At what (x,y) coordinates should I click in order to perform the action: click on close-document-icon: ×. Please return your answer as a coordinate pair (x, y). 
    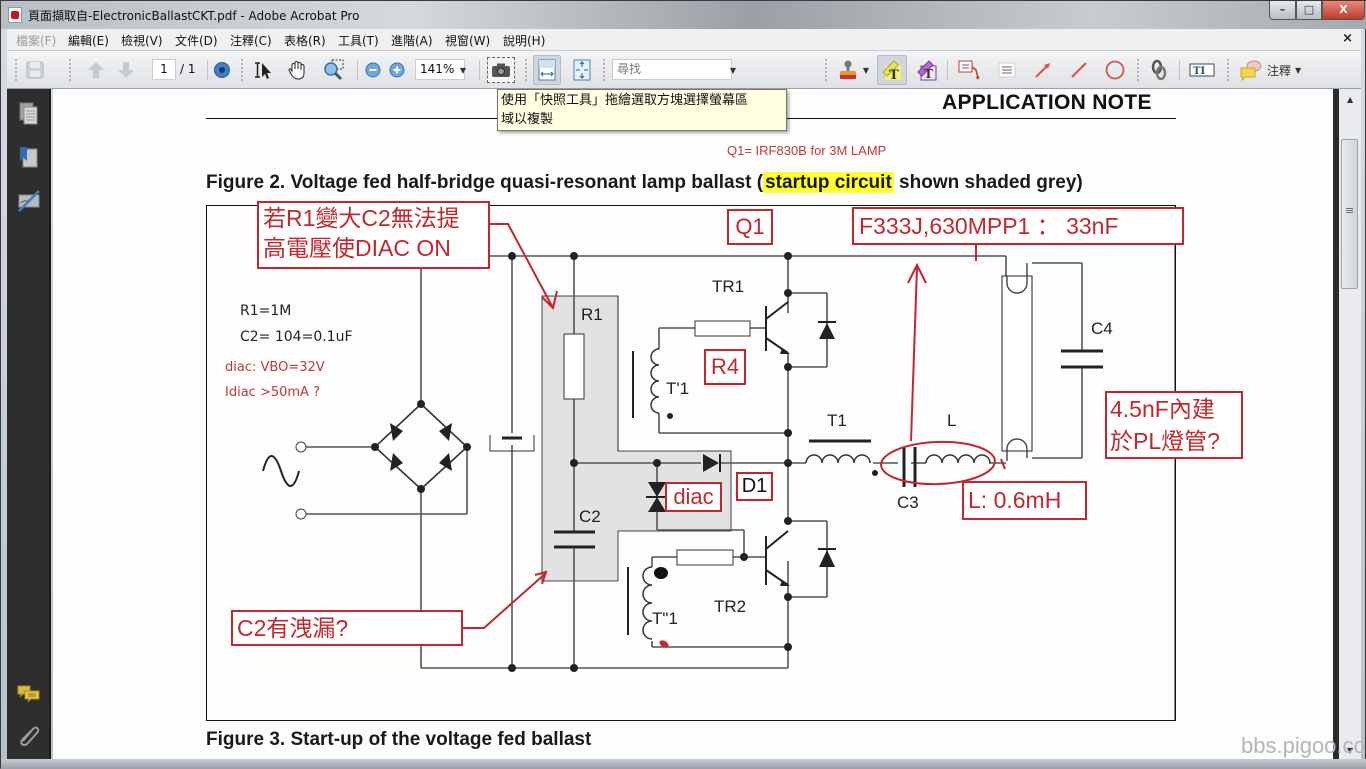
    Looking at the image, I should click on (1347, 38).